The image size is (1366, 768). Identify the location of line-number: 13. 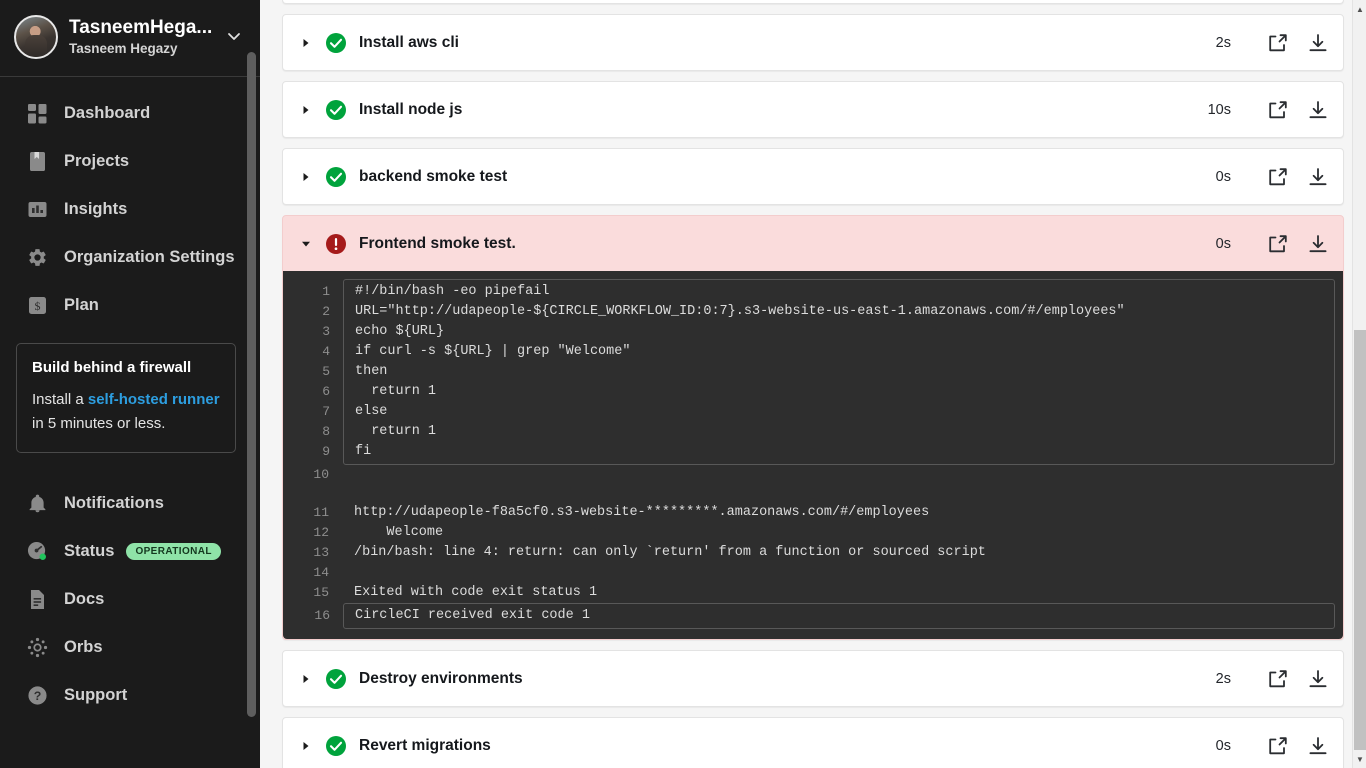
(321, 552).